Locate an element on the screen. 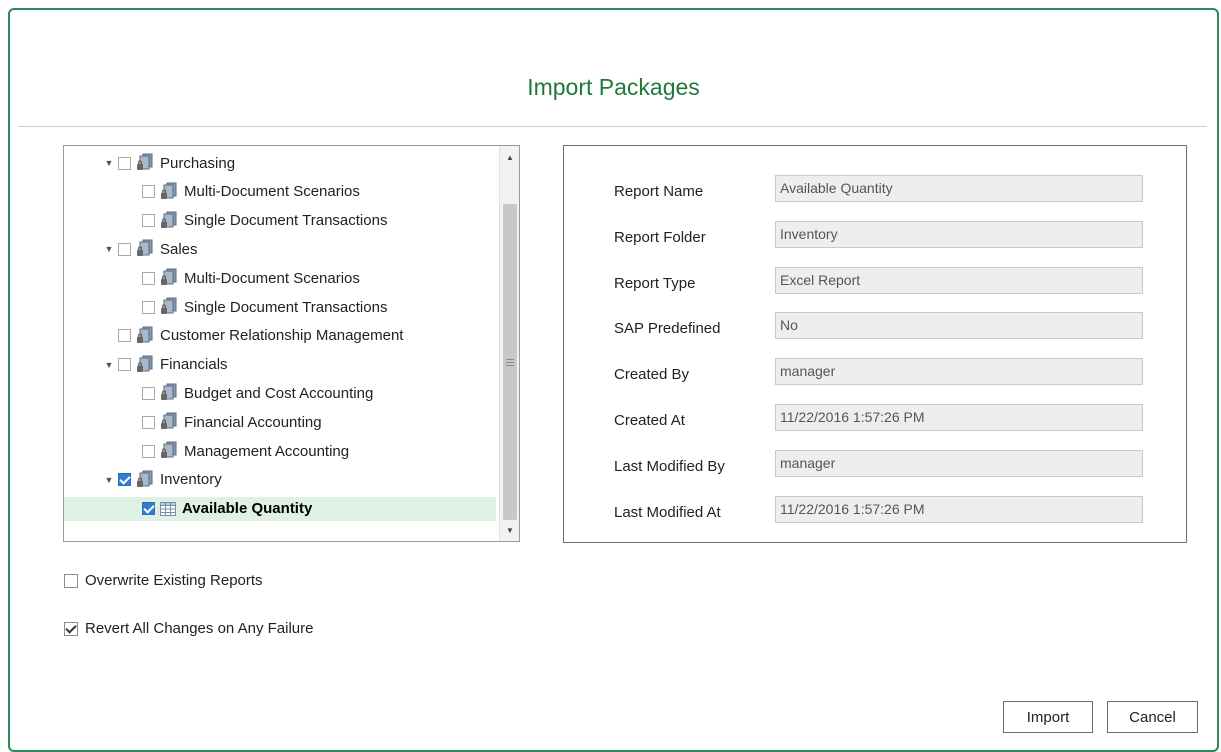 The image size is (1221, 752). title-divider is located at coordinates (612, 126).